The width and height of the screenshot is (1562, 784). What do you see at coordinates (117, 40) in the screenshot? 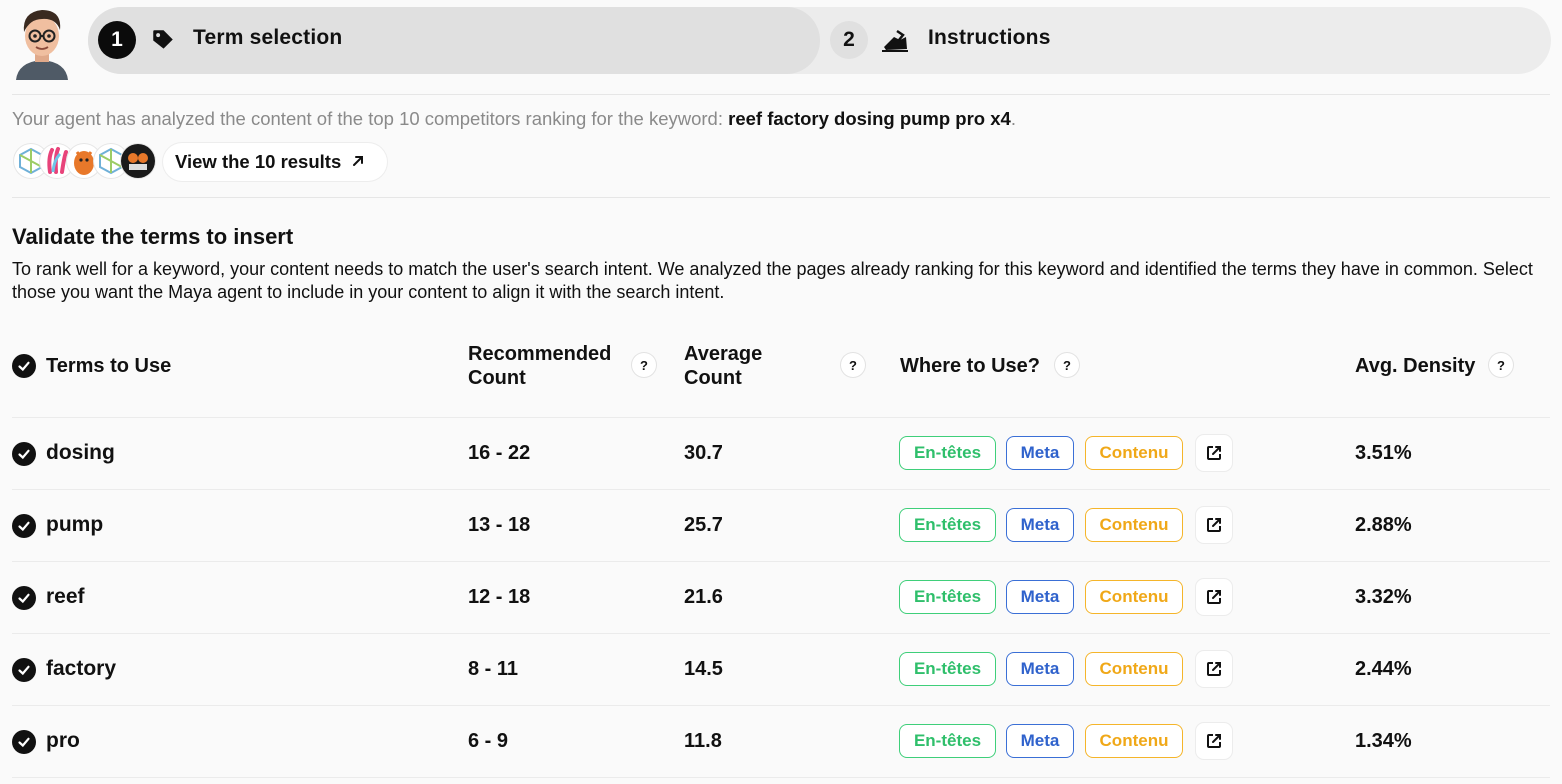
I see `step-1-number: 1` at bounding box center [117, 40].